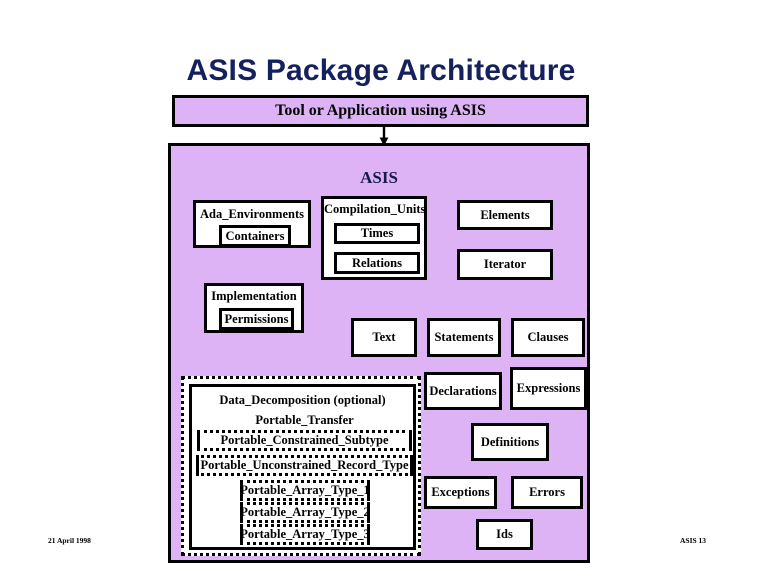 Image resolution: width=762 pixels, height=588 pixels. I want to click on relations-label: Relations, so click(377, 262).